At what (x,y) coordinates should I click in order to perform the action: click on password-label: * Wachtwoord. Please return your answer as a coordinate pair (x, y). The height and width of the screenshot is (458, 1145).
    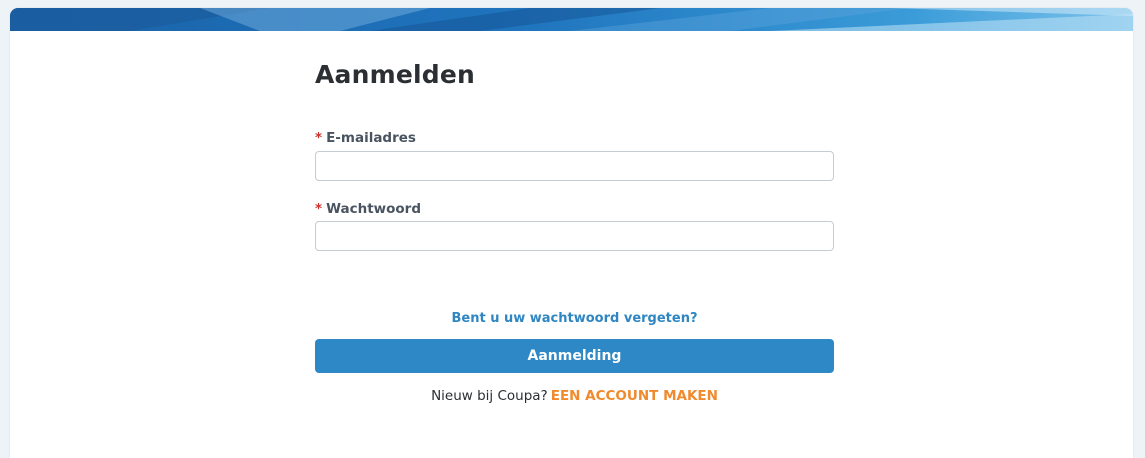
    Looking at the image, I should click on (368, 209).